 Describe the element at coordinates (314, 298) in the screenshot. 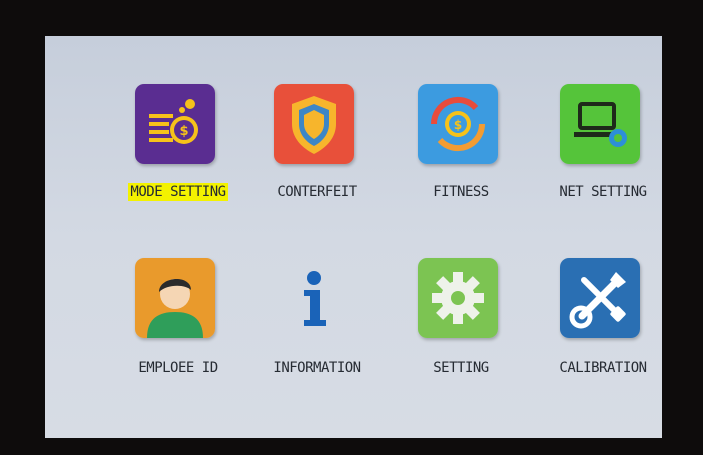

I see `info-icon` at that location.